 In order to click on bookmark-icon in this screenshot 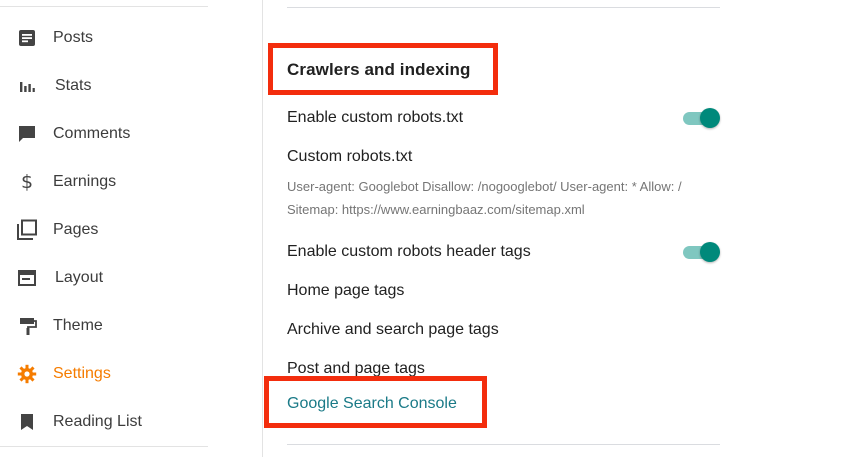, I will do `click(27, 422)`.